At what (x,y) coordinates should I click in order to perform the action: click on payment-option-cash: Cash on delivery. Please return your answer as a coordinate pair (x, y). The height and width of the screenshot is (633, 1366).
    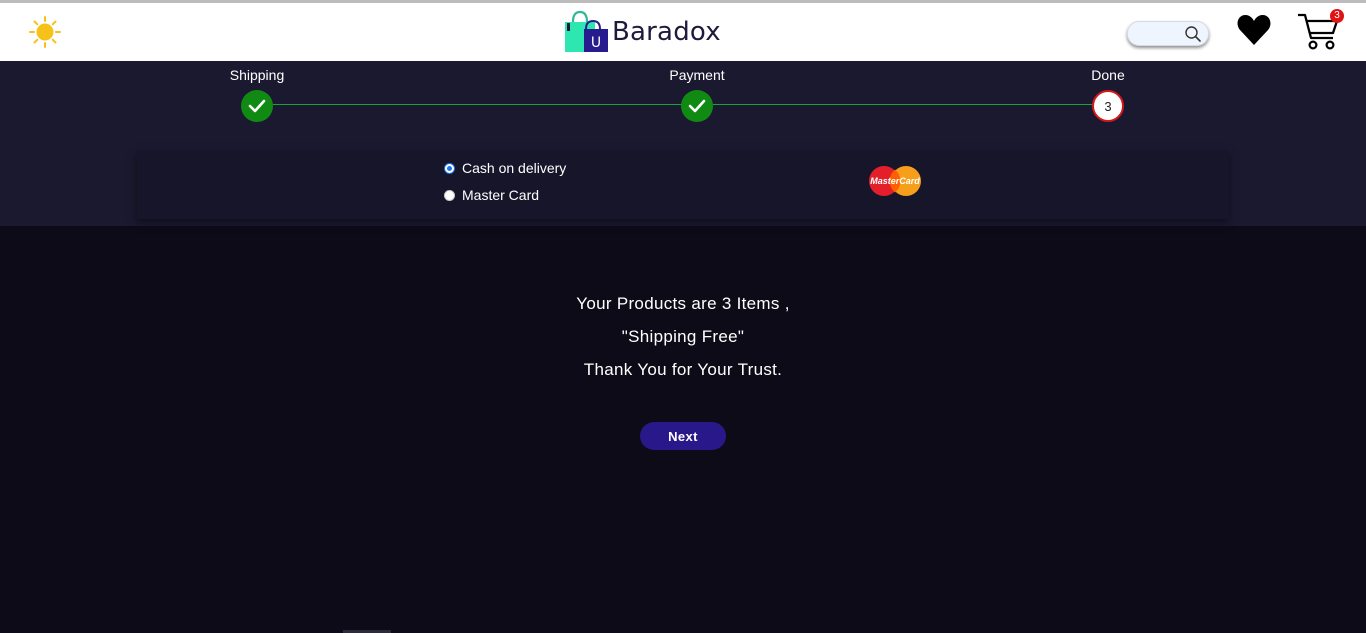
    Looking at the image, I should click on (505, 168).